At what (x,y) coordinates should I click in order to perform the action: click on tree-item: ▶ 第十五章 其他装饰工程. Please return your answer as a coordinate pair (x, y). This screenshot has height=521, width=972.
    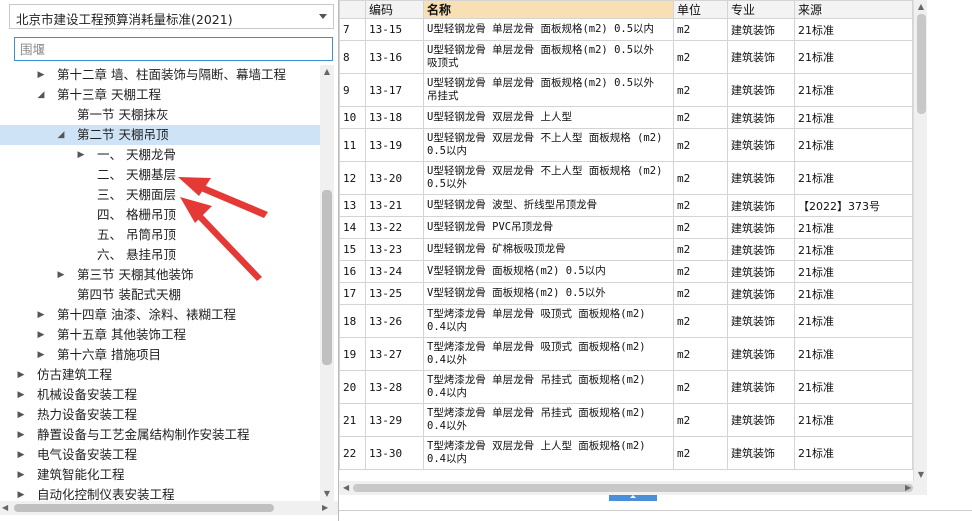
    Looking at the image, I should click on (160, 335).